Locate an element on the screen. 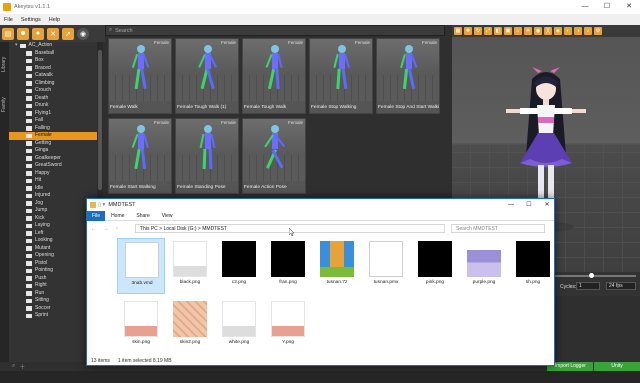 The width and height of the screenshot is (640, 383). explorer-maximize-button: ☐ is located at coordinates (529, 205).